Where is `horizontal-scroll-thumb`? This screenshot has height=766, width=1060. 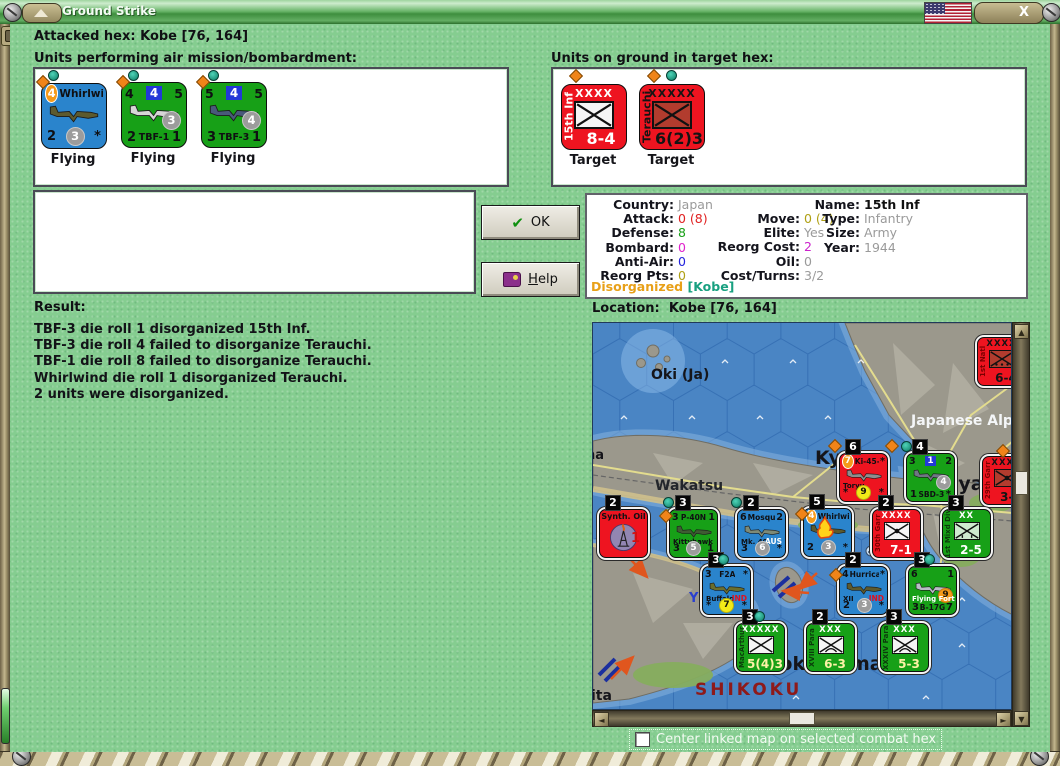 horizontal-scroll-thumb is located at coordinates (802, 718).